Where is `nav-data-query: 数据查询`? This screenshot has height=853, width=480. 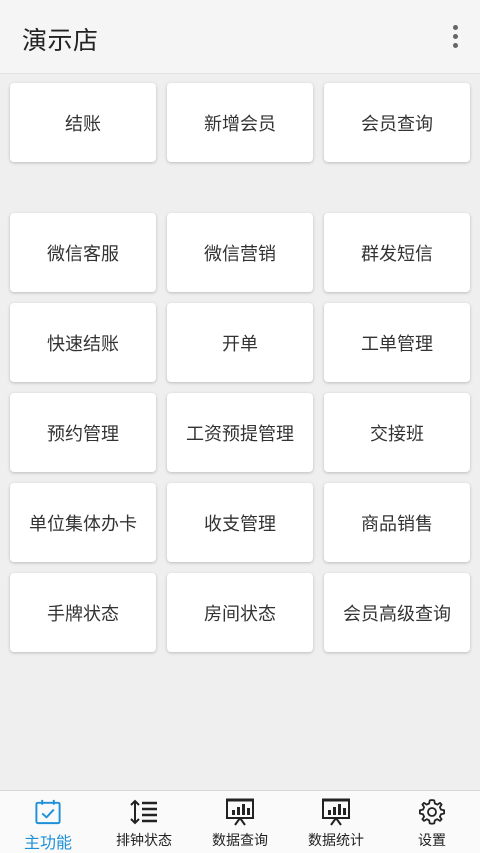 nav-data-query: 数据查询 is located at coordinates (240, 822).